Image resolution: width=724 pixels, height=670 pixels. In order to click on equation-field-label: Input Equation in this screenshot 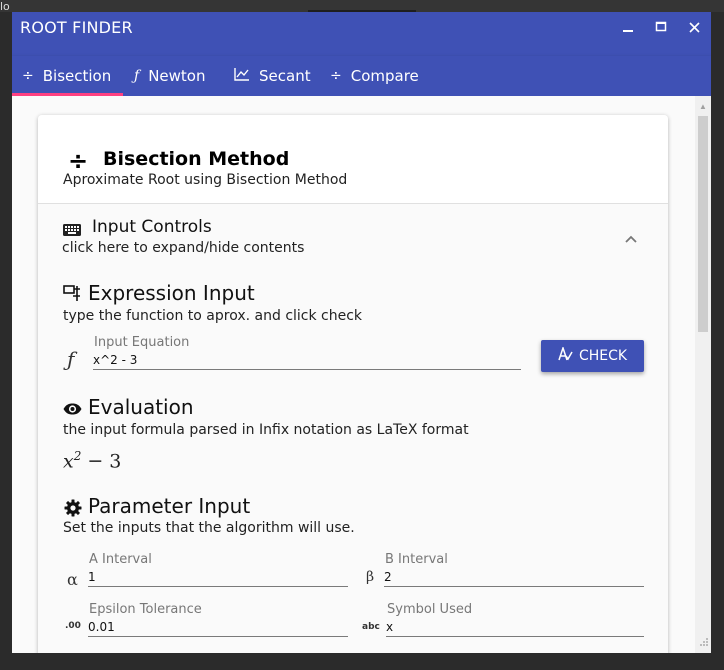, I will do `click(142, 342)`.